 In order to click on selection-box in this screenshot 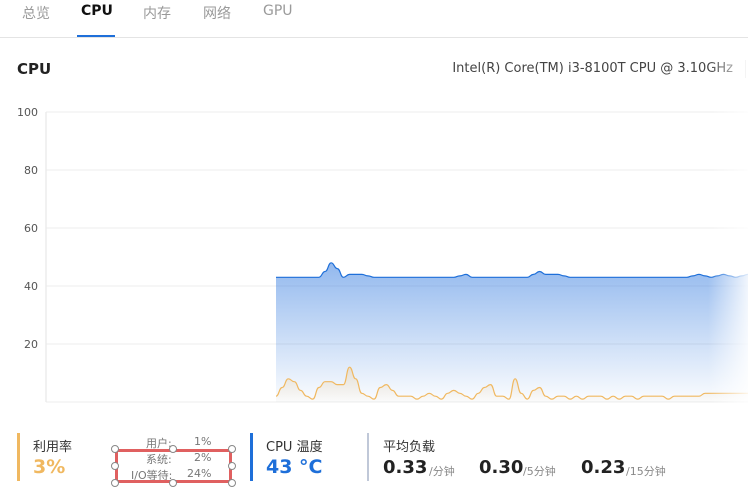, I will do `click(173, 466)`.